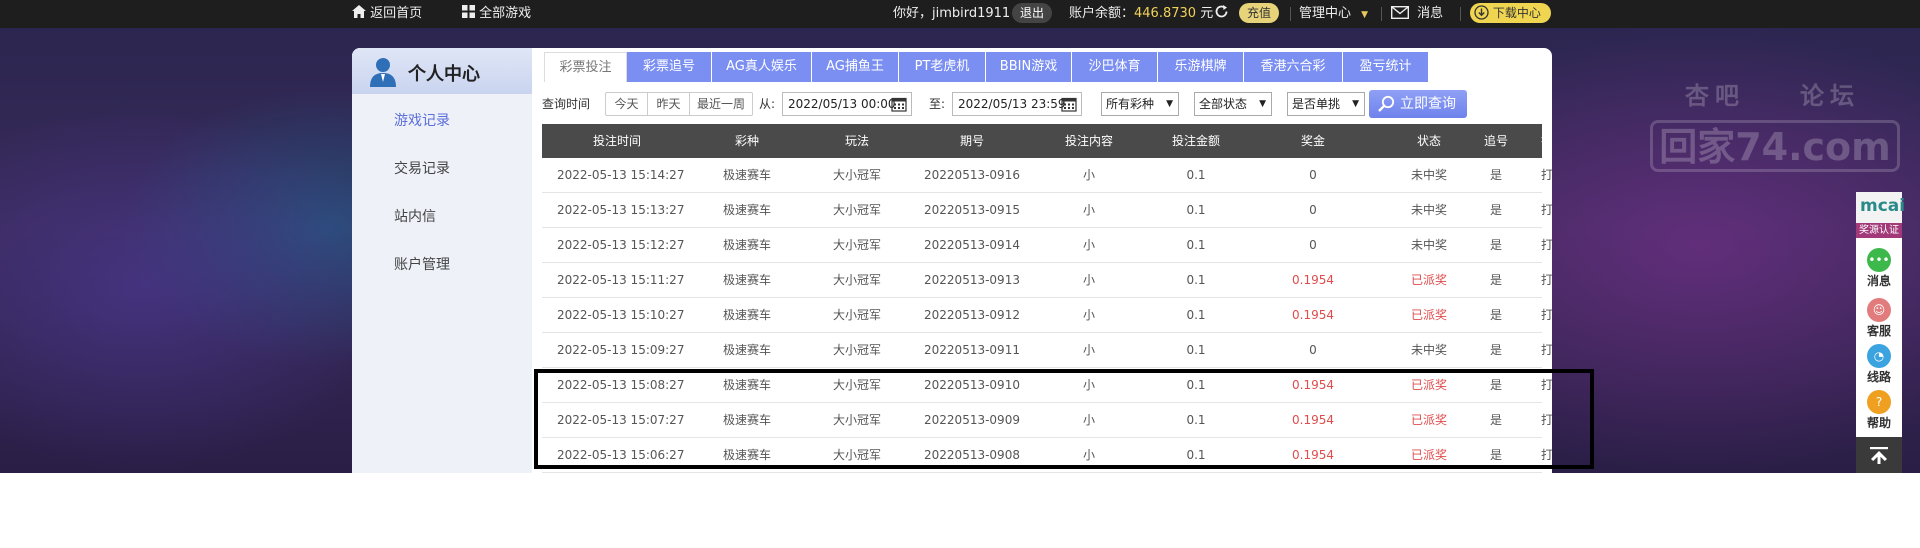 The width and height of the screenshot is (1920, 548). I want to click on tab-pt-slots: PT老虎机, so click(942, 67).